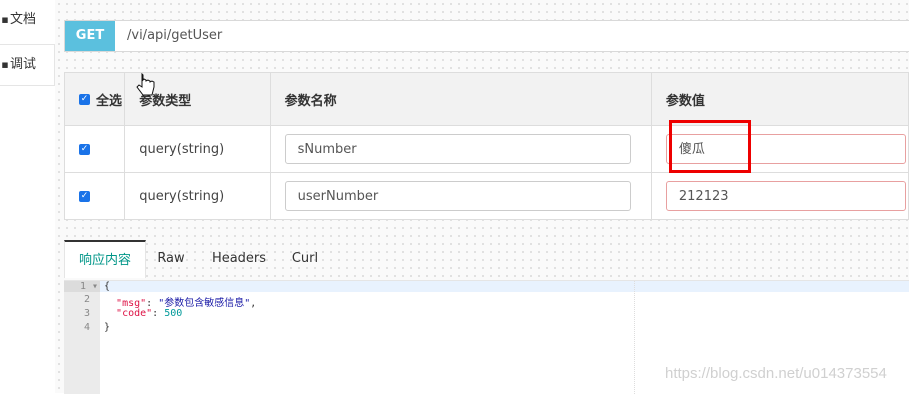  Describe the element at coordinates (171, 259) in the screenshot. I see `tab-raw: Raw` at that location.